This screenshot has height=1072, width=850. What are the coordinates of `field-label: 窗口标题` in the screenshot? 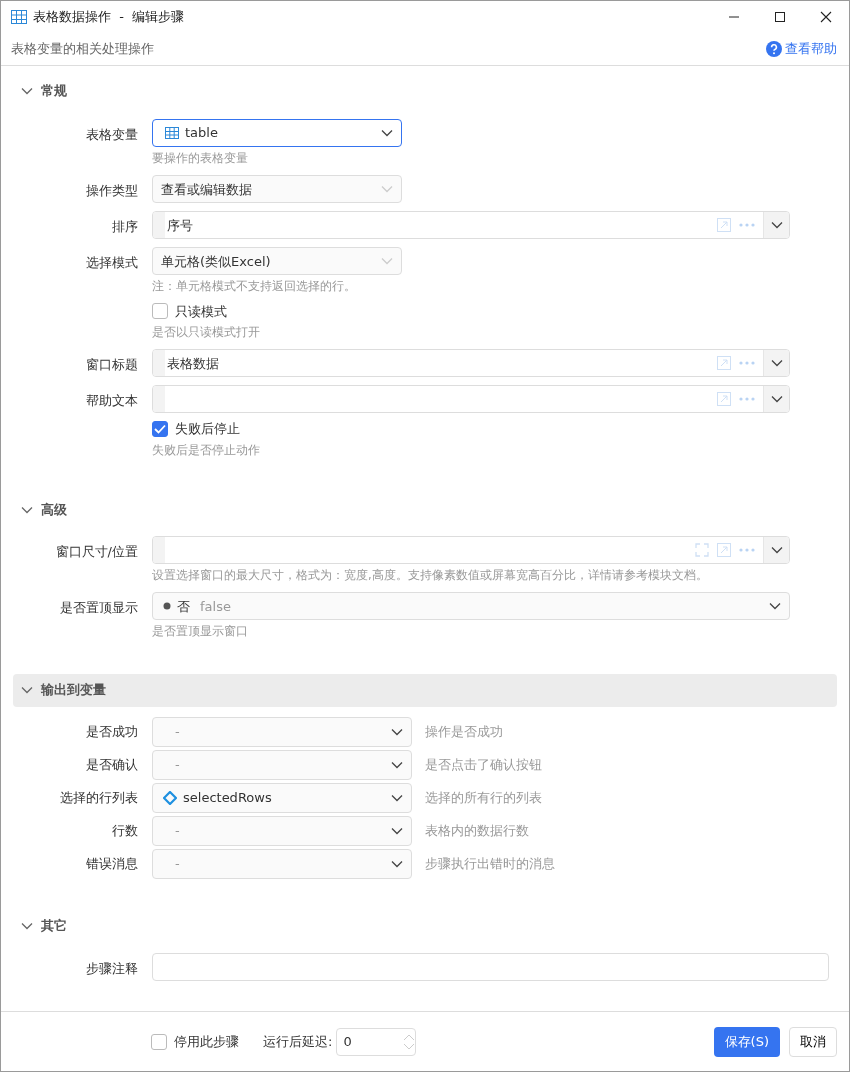 It's located at (111, 365).